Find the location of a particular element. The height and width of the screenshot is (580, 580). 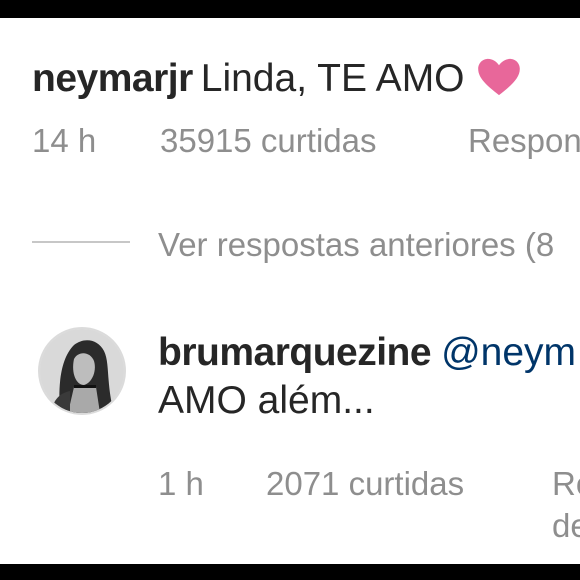

comment-neymarjr: neymarjr Linda, TE AMO is located at coordinates (276, 79).